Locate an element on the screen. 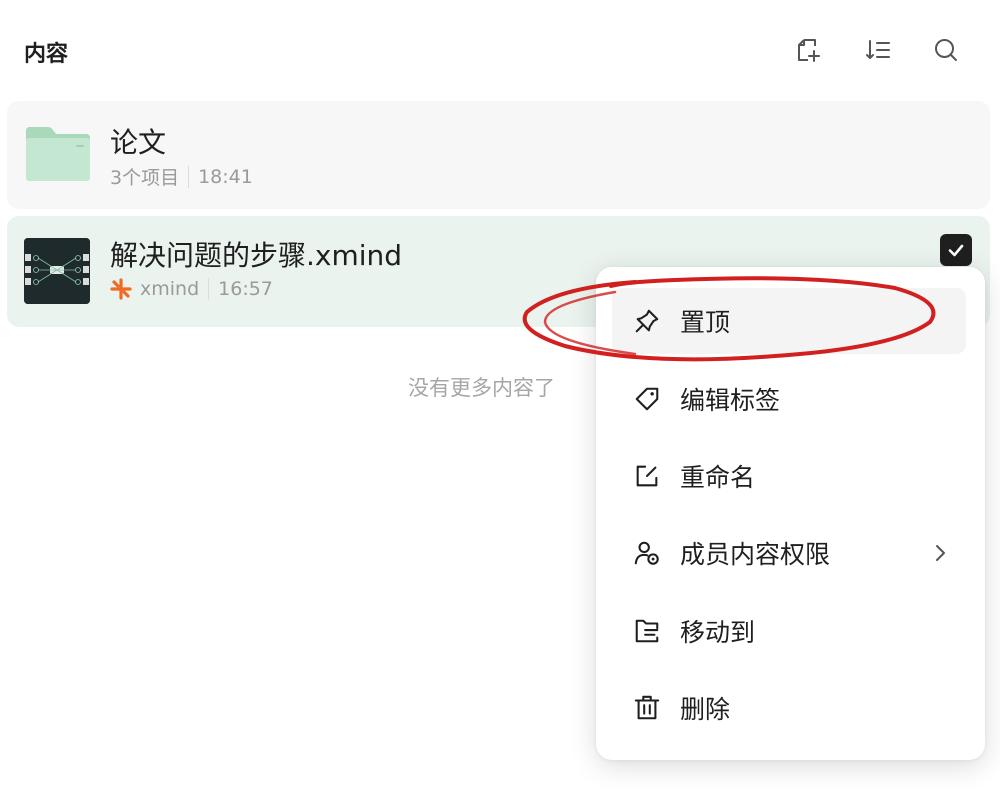 This screenshot has height=803, width=1000. rename-icon is located at coordinates (647, 476).